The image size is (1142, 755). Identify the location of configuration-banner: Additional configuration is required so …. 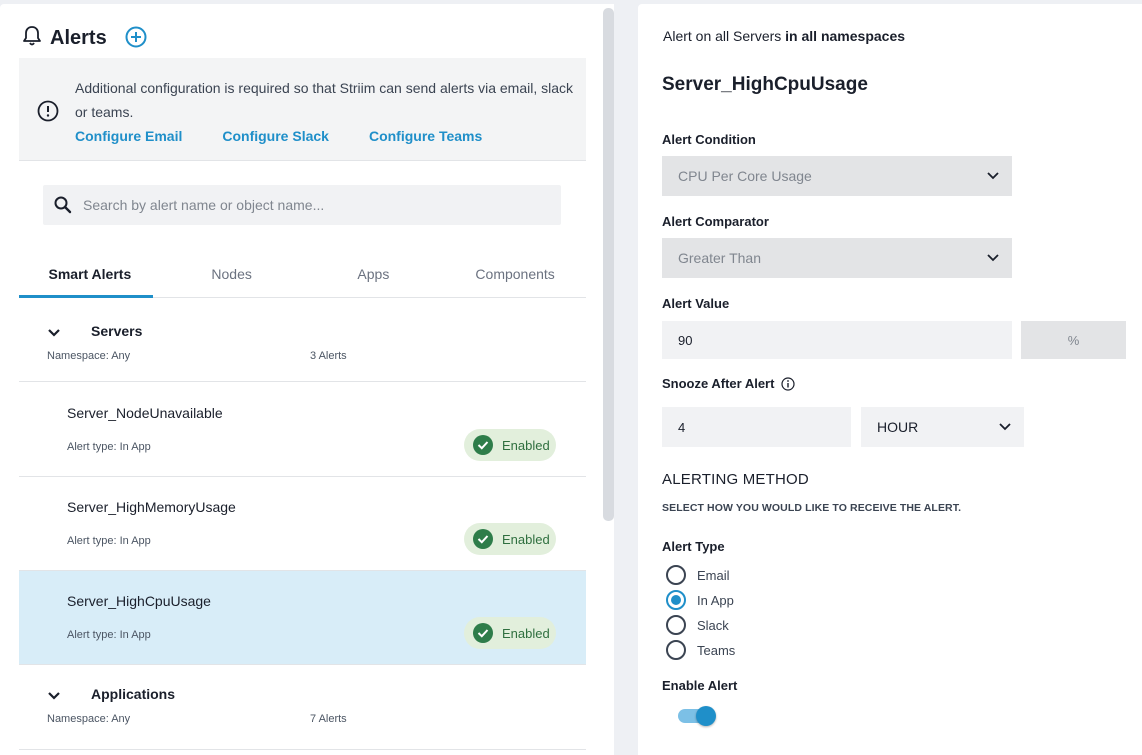
(302, 109).